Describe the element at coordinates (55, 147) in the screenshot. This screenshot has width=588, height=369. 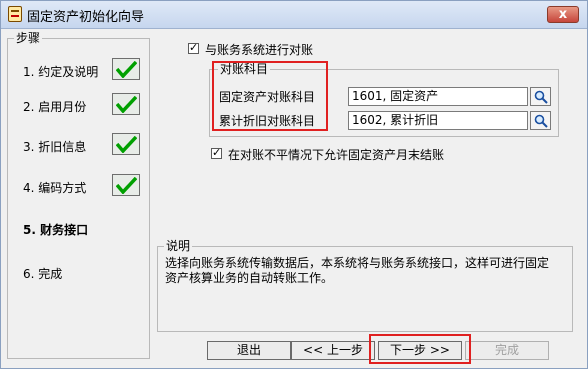
I see `step-3-label: 3. 折旧信息` at that location.